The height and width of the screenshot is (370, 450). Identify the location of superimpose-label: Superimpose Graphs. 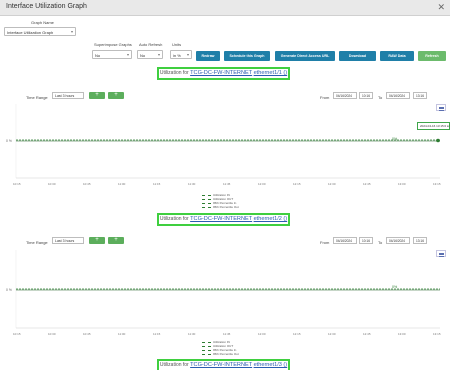
(113, 44).